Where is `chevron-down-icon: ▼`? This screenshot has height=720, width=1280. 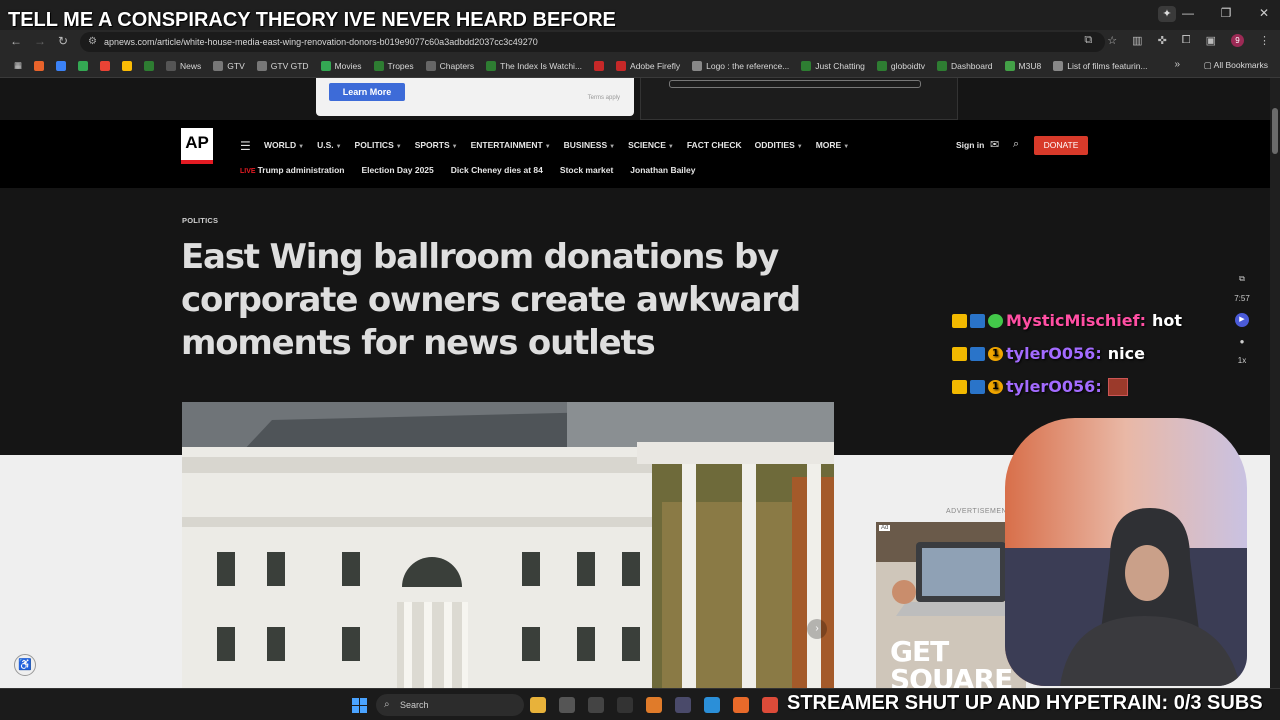
chevron-down-icon: ▼ is located at coordinates (799, 147).